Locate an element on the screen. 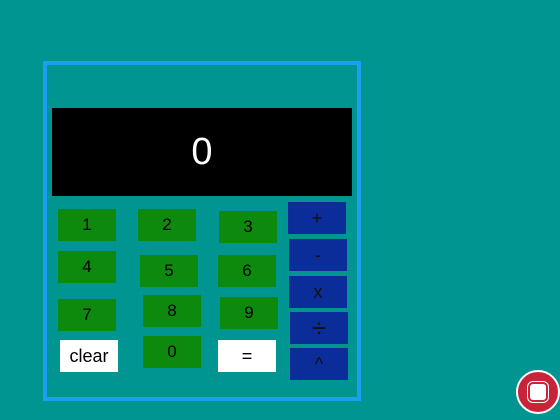 This screenshot has height=420, width=560. minus-button: - is located at coordinates (318, 255).